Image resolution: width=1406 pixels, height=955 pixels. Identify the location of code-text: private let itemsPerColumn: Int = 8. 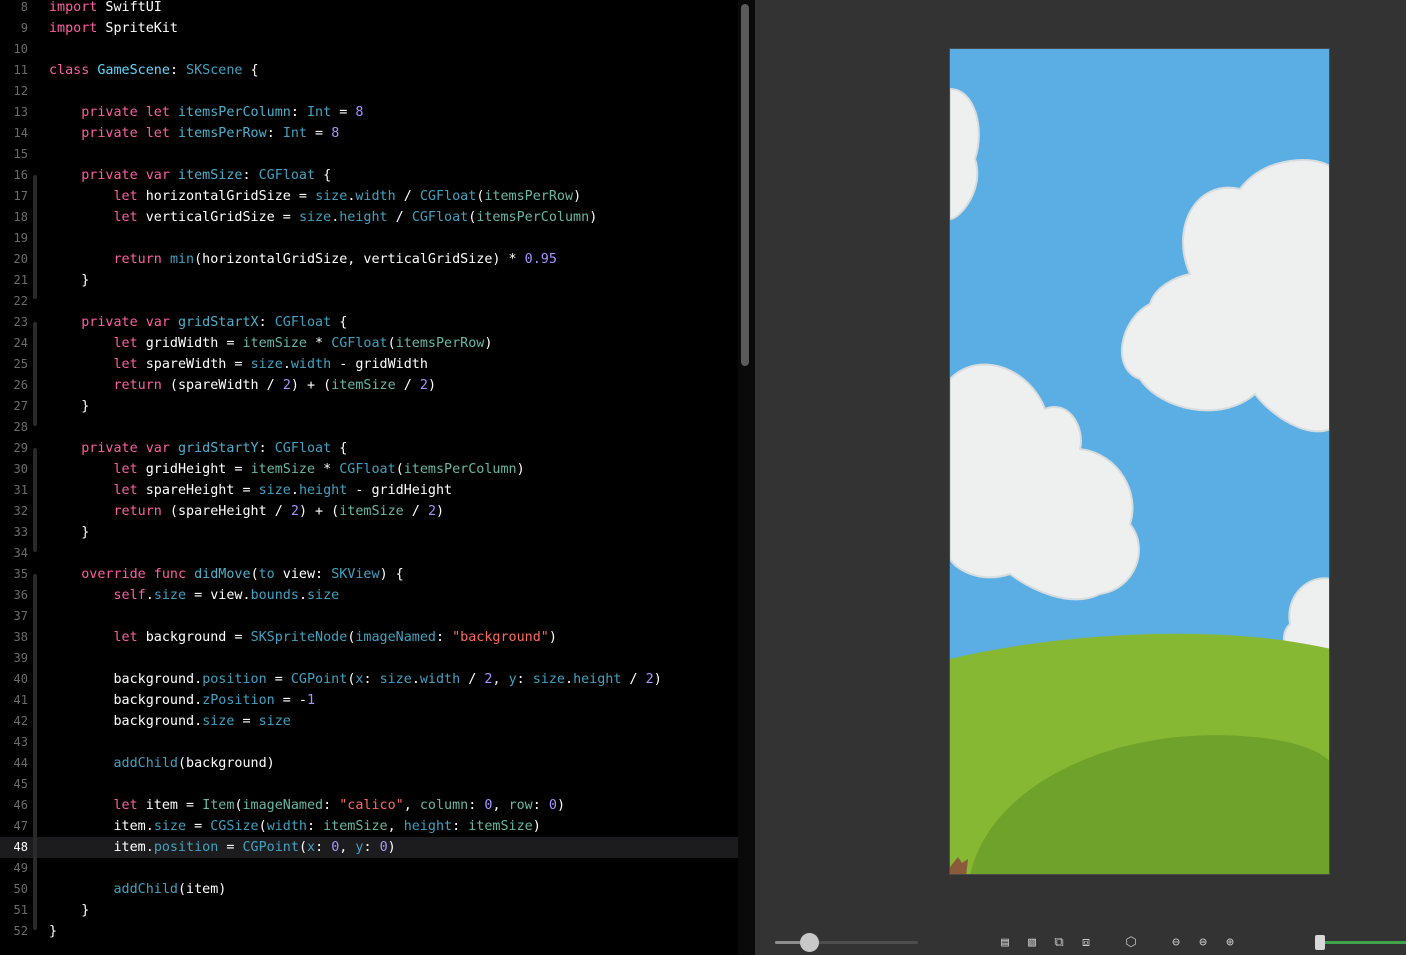
(206, 112).